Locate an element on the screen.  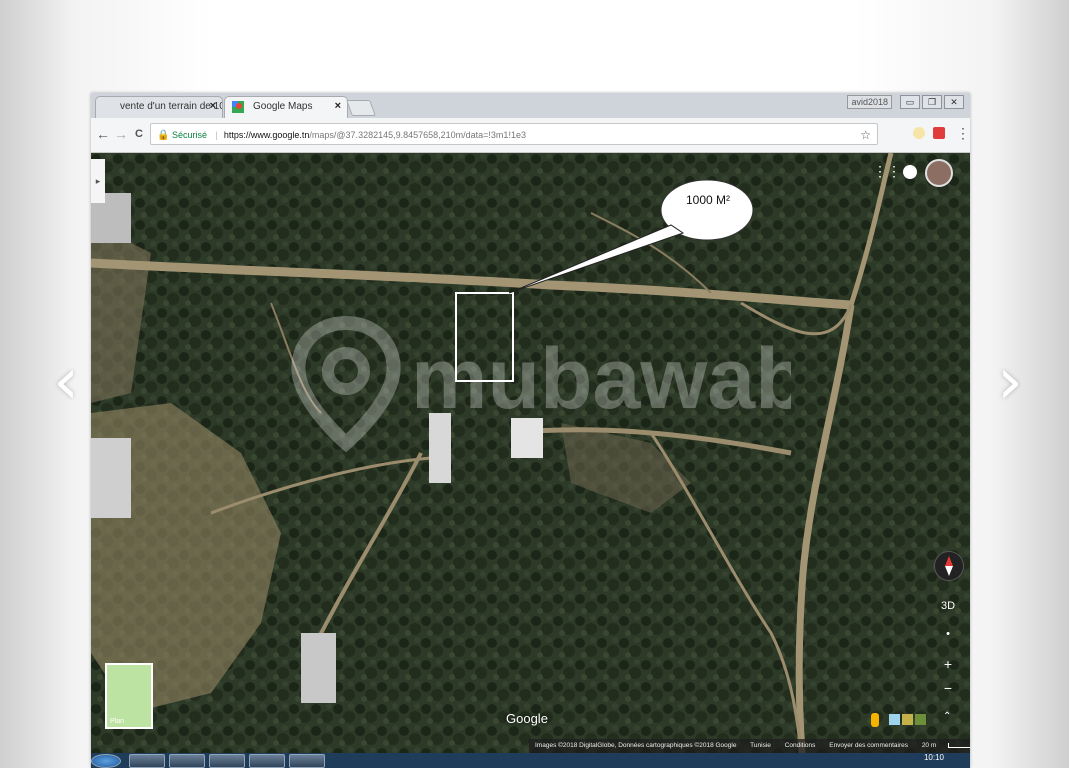
zoom-out-button: − is located at coordinates (948, 688).